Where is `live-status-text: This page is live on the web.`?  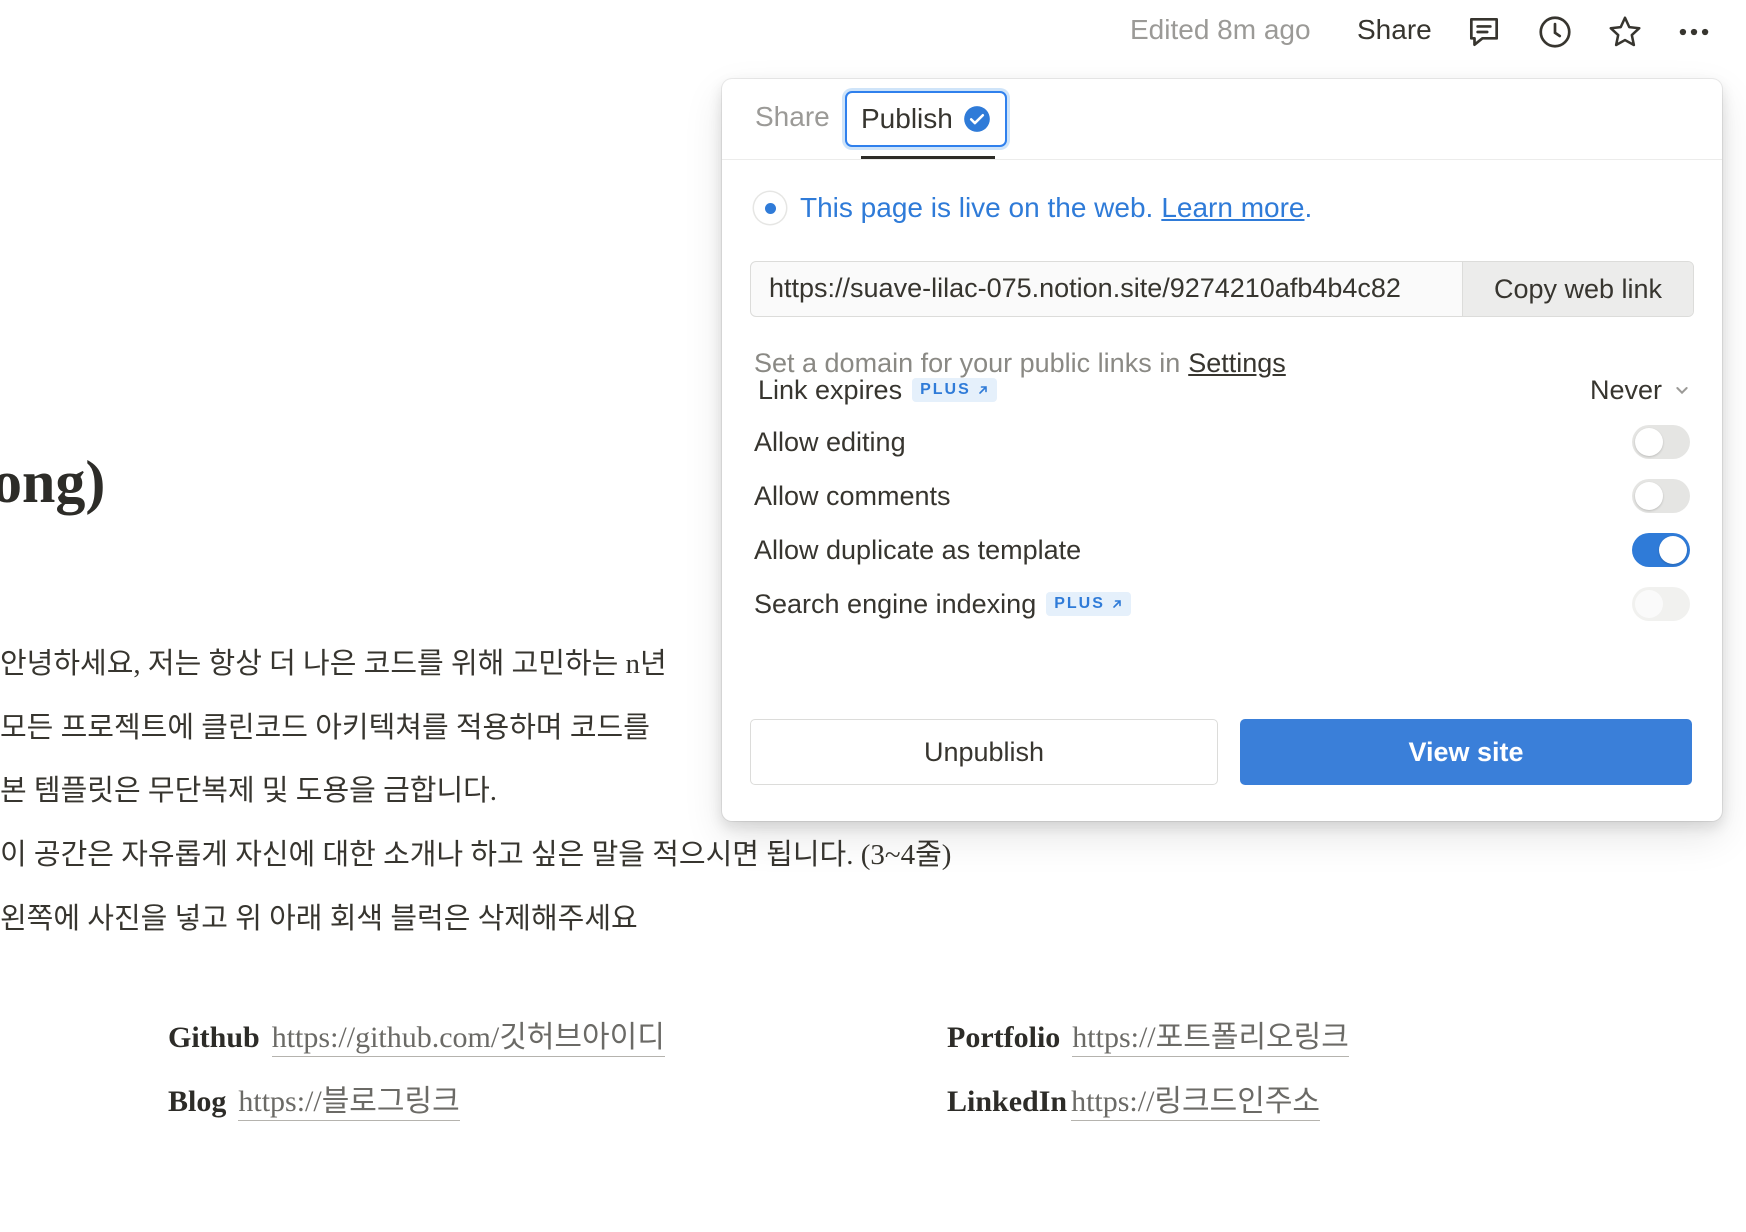
live-status-text: This page is live on the web. is located at coordinates (977, 207).